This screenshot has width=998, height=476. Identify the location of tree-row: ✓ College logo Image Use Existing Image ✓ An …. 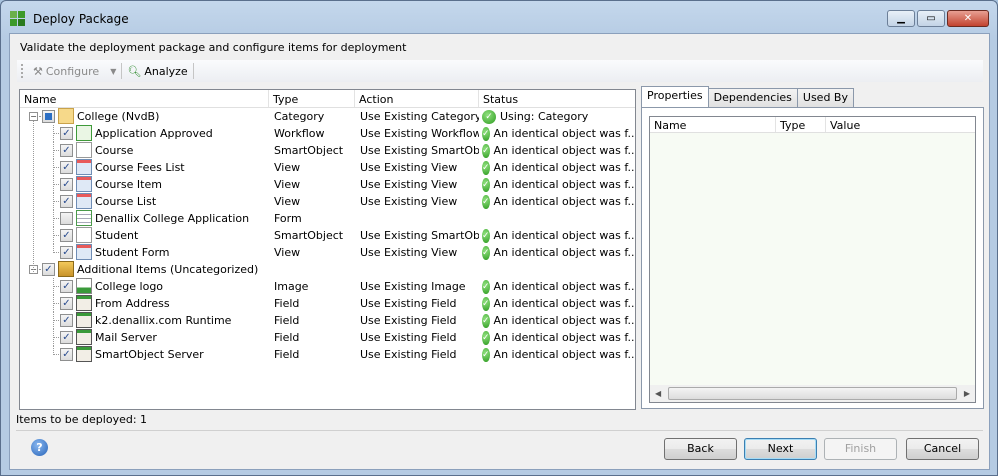
(327, 286).